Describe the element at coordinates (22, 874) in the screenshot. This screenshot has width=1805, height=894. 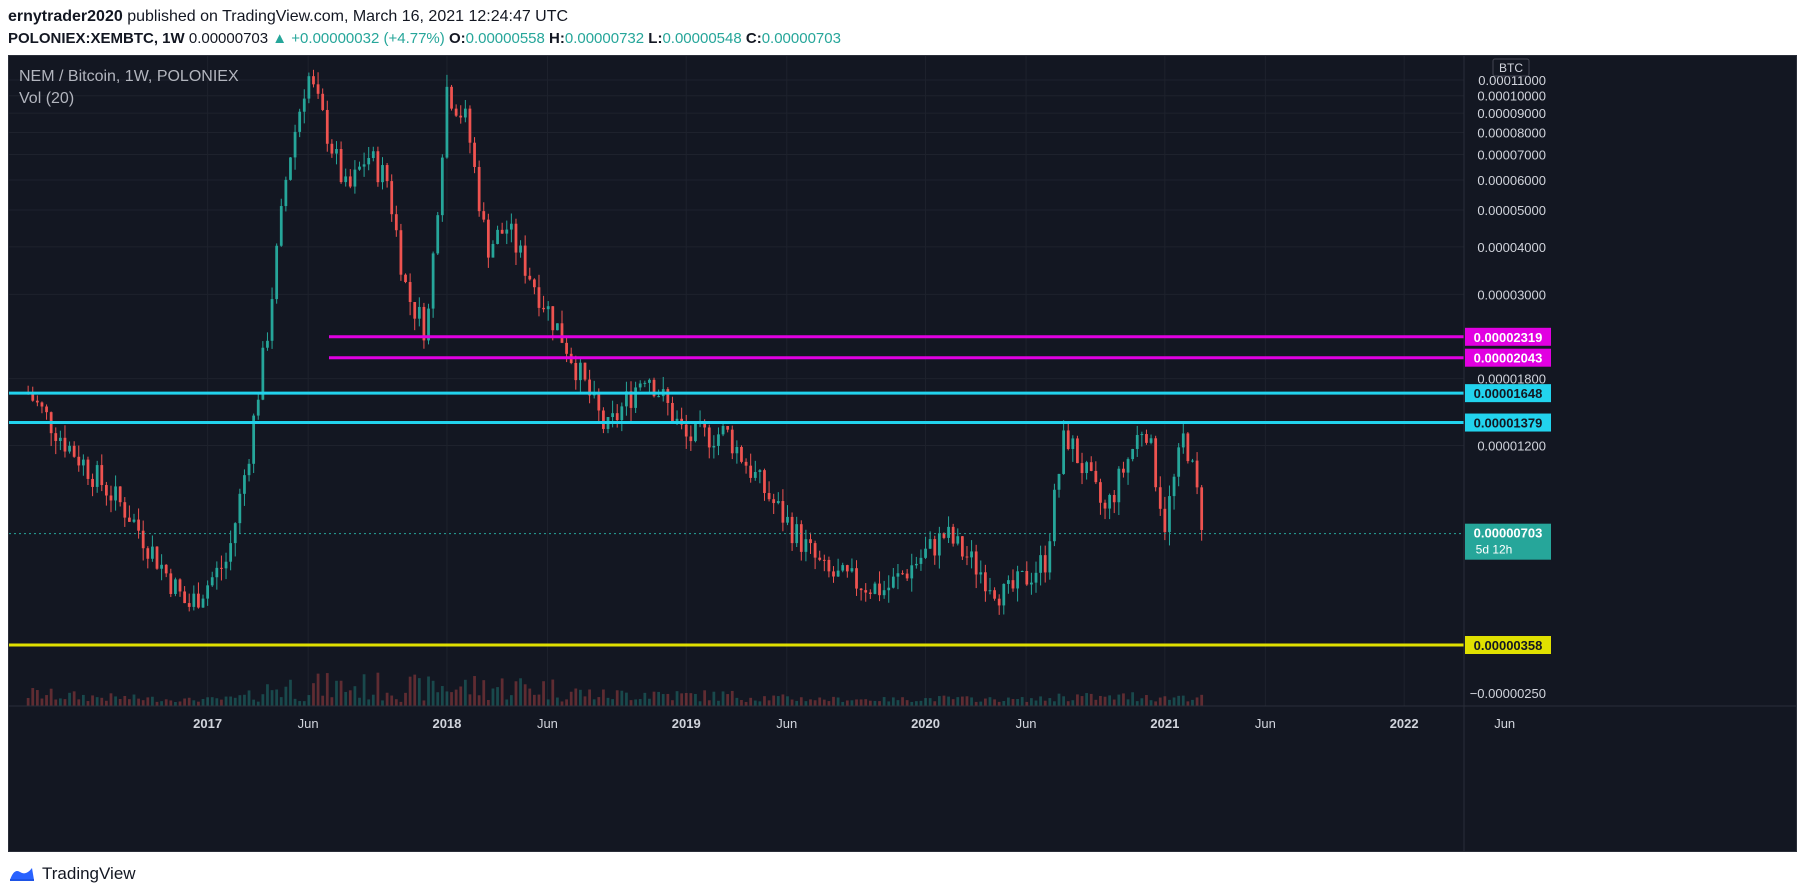
I see `tradingview-logo-icon` at that location.